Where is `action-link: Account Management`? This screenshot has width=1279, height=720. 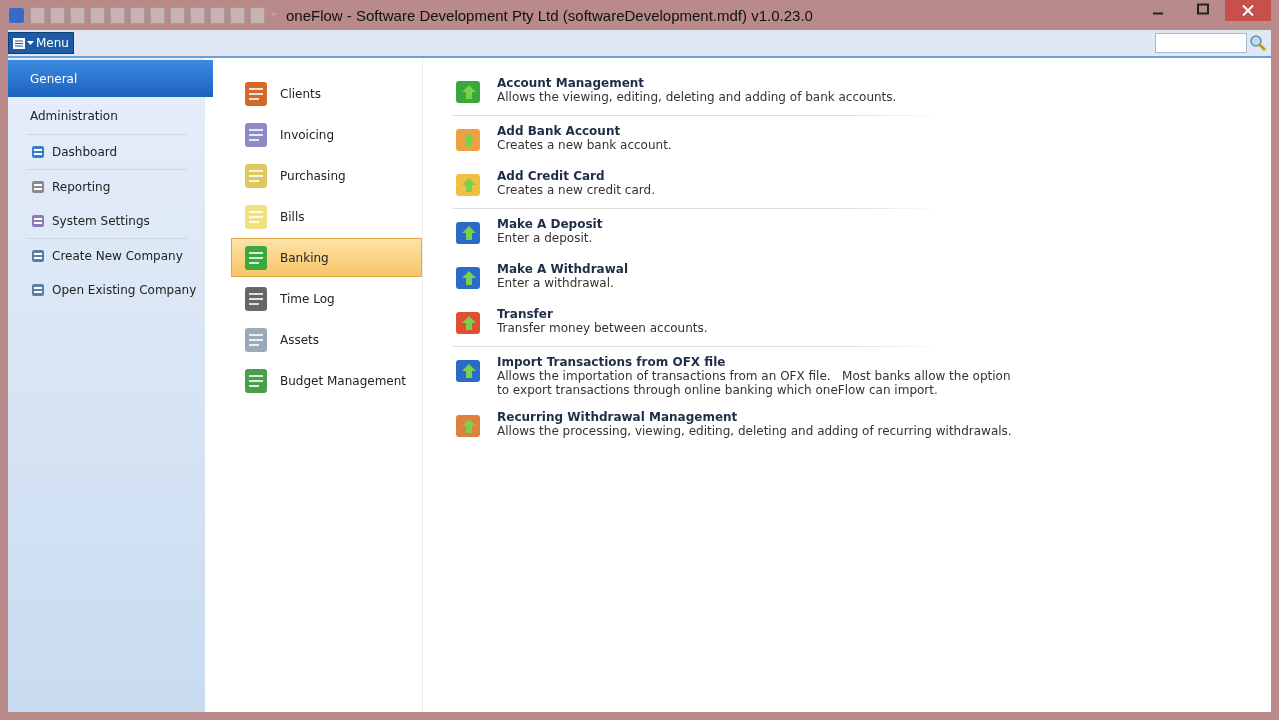 action-link: Account Management is located at coordinates (571, 83).